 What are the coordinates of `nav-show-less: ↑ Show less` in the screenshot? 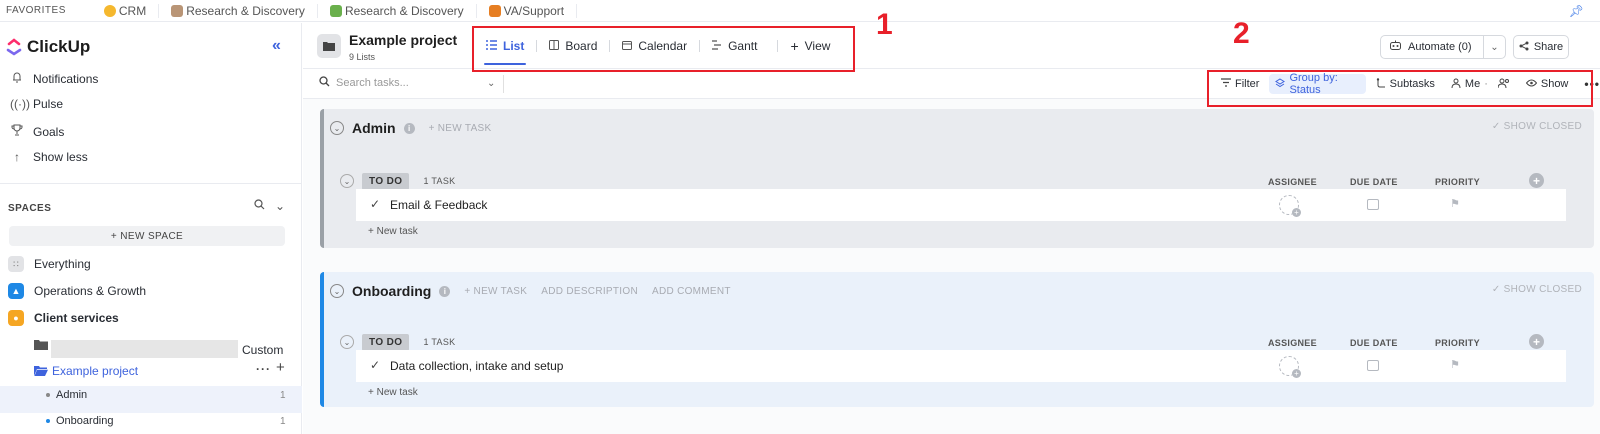 It's located at (49, 157).